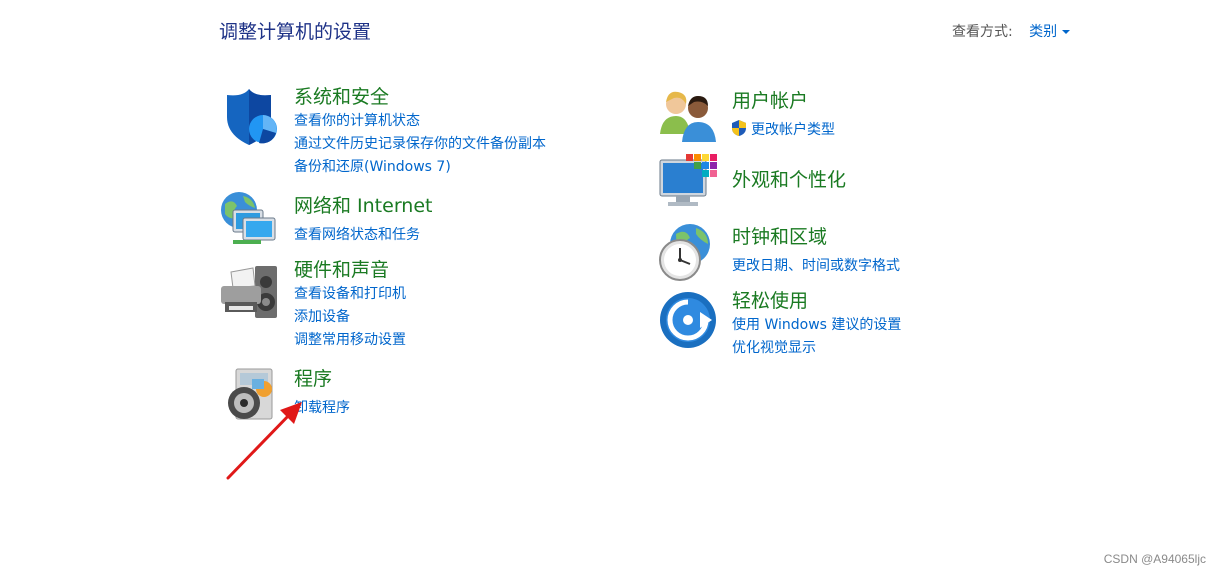 The image size is (1220, 574). I want to click on watermark: CSDN @A94065ljc, so click(1154, 559).